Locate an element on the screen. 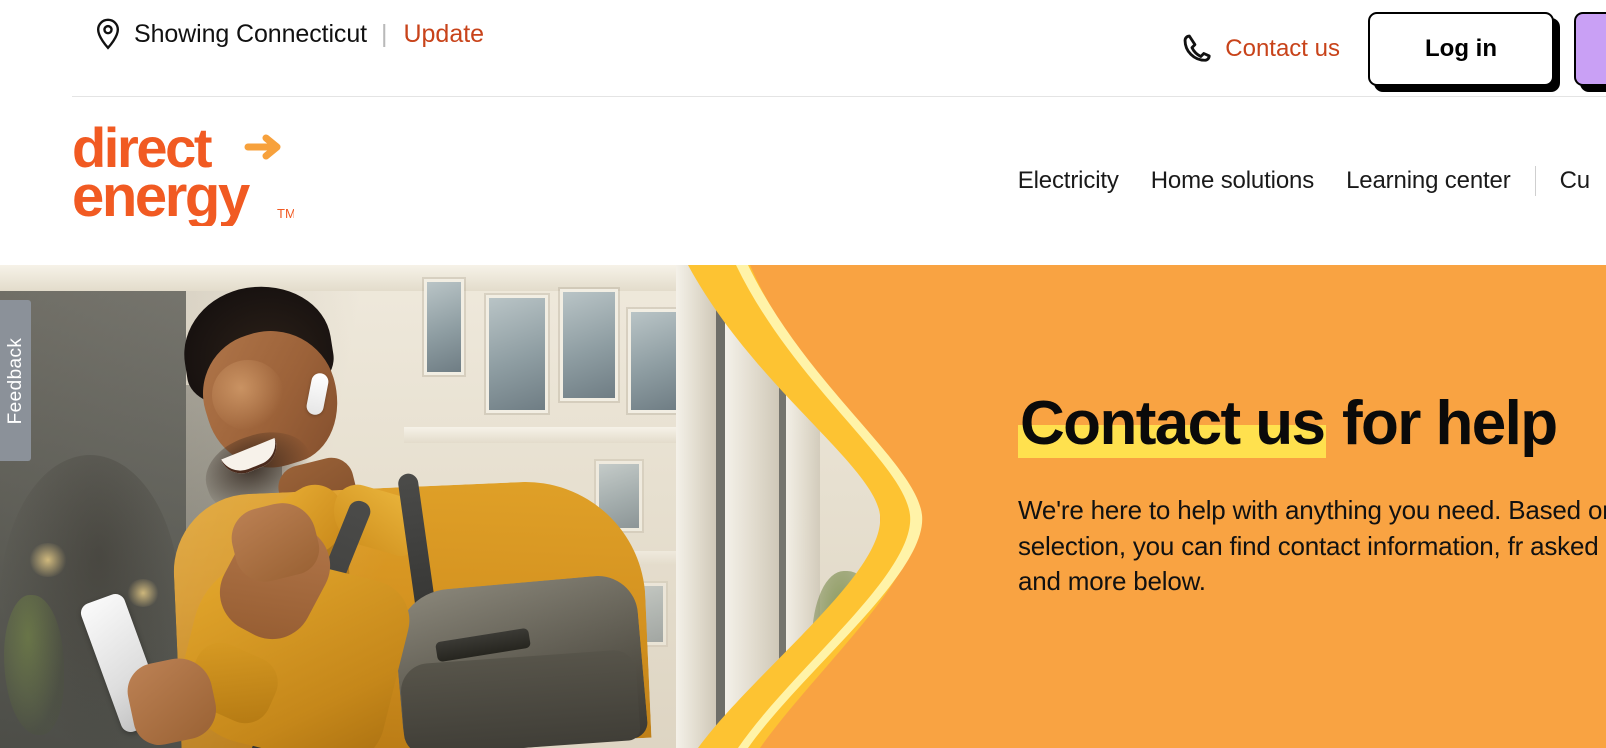 The image size is (1606, 748). update-location-link: Update is located at coordinates (443, 34).